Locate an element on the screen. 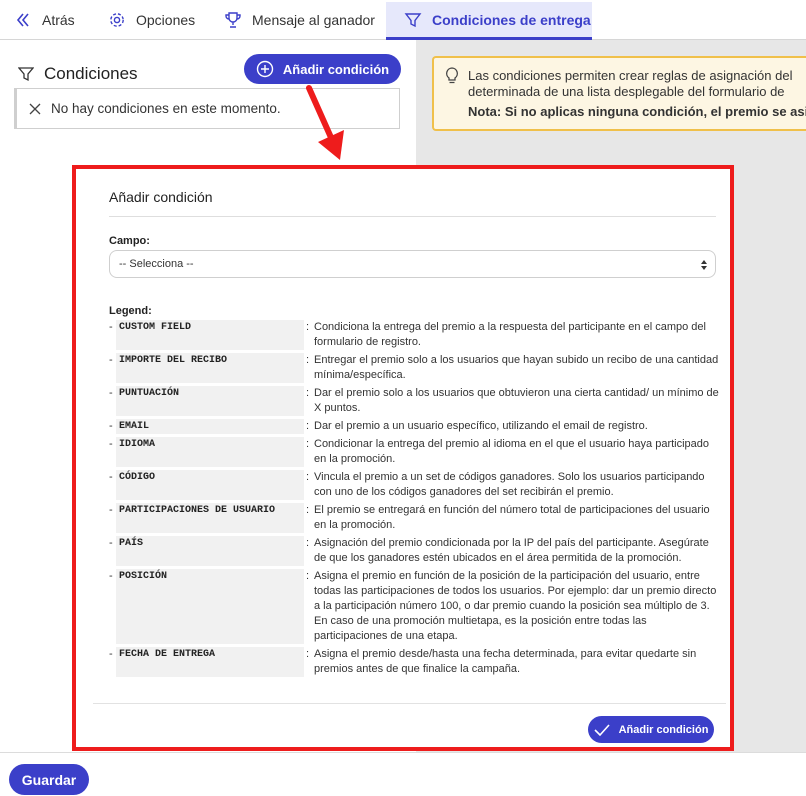 The height and width of the screenshot is (796, 806). add-condition-button: Añadir condición is located at coordinates (322, 69).